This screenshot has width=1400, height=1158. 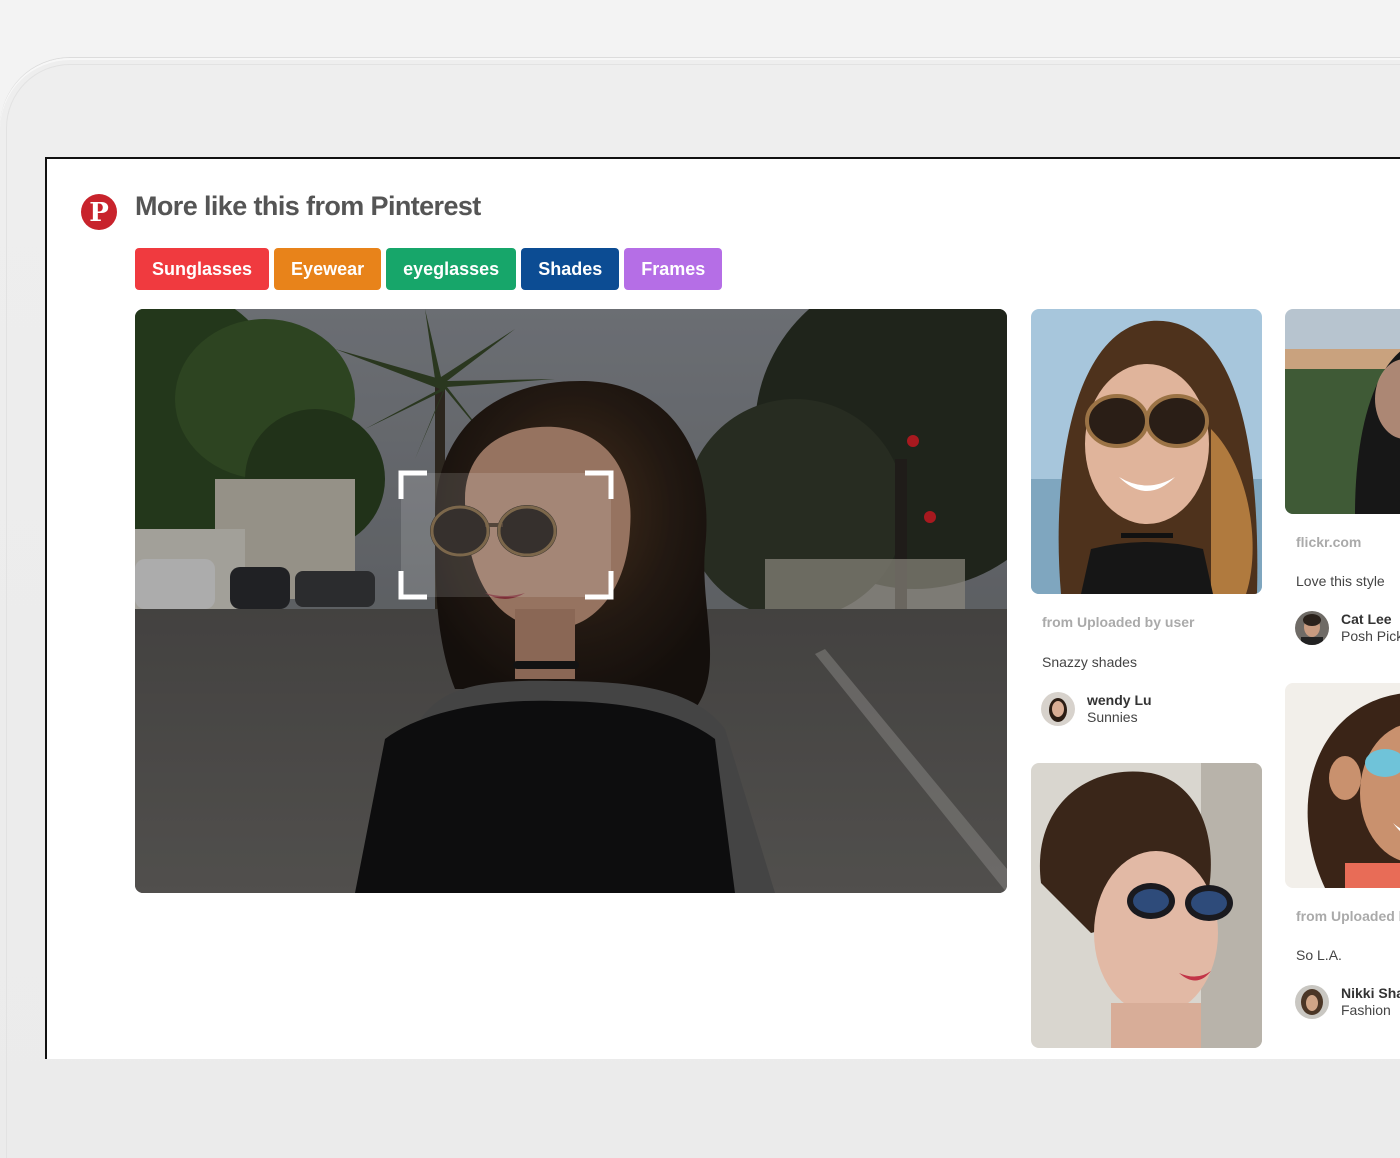 What do you see at coordinates (673, 269) in the screenshot?
I see `tag-frames: Frames` at bounding box center [673, 269].